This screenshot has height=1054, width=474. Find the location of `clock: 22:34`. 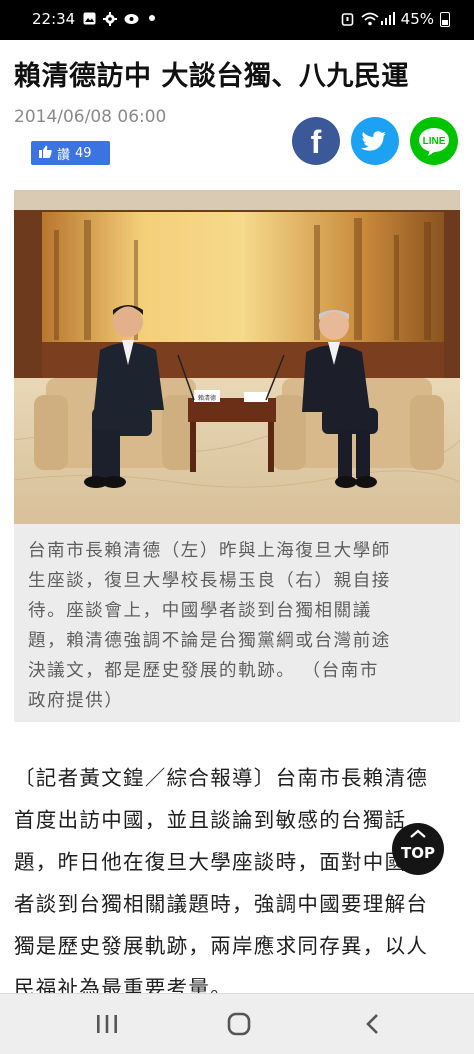

clock: 22:34 is located at coordinates (54, 19).